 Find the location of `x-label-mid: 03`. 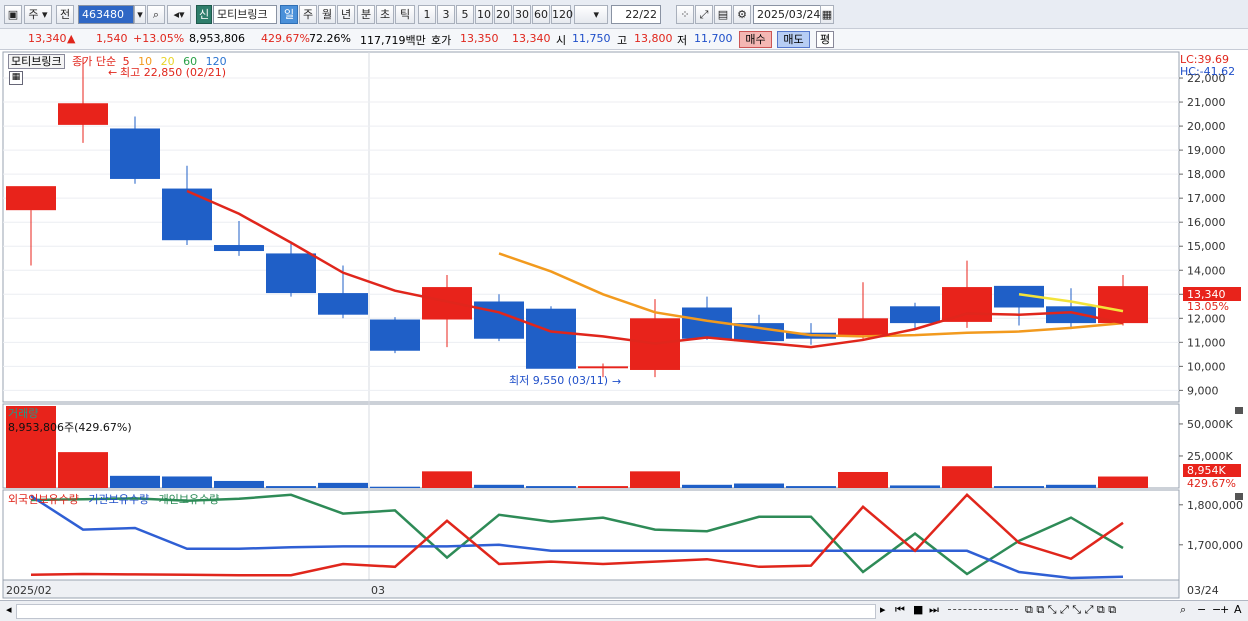

x-label-mid: 03 is located at coordinates (378, 590).